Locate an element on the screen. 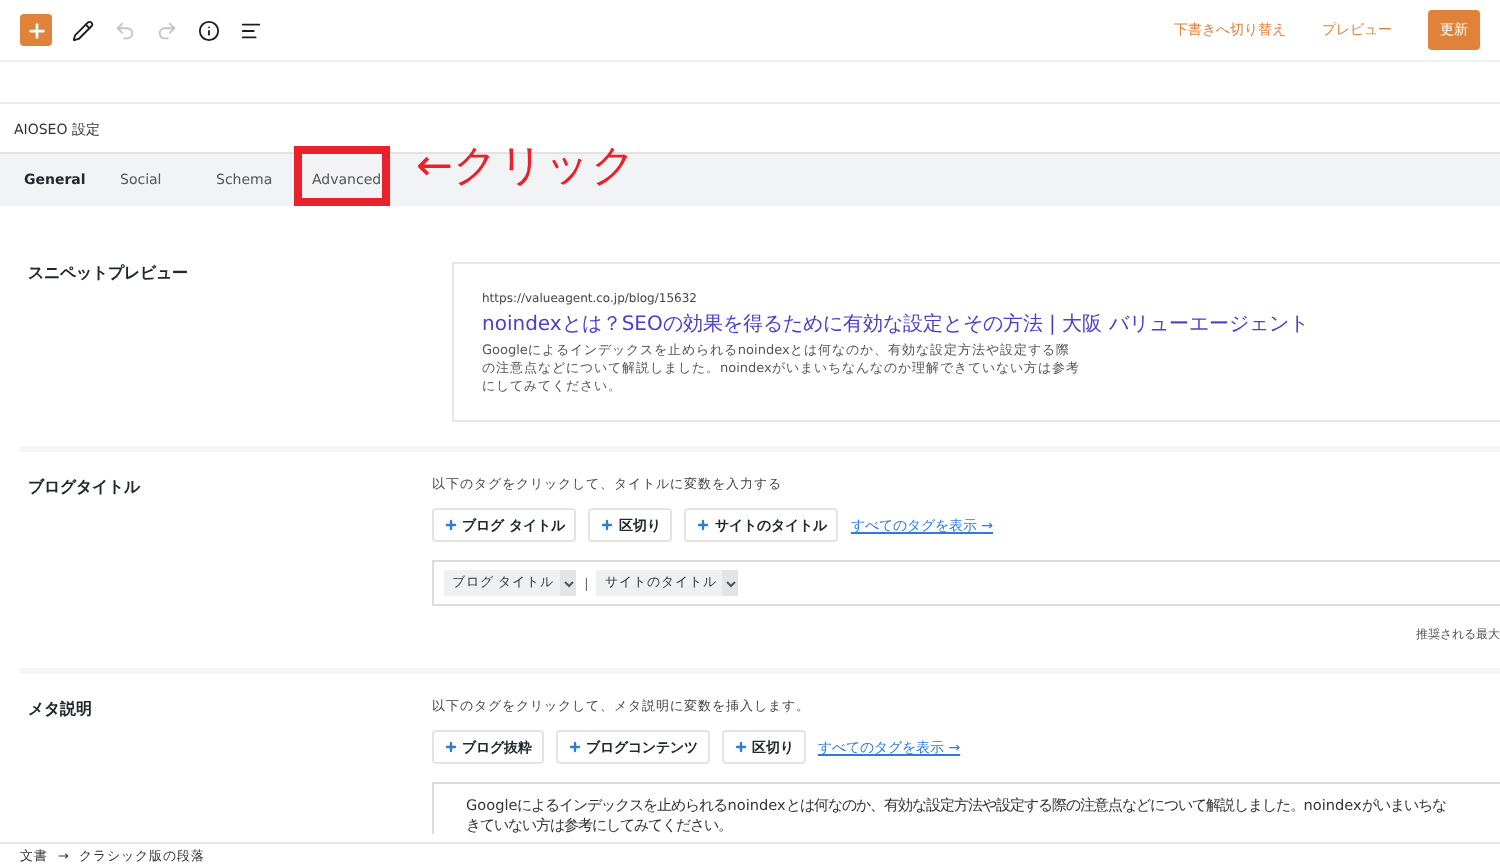 The width and height of the screenshot is (1500, 868). snippet-title: noindexとは？SEOの効果を得るために有効な設定とその方法 | 大阪 バリューエージェント is located at coordinates (896, 324).